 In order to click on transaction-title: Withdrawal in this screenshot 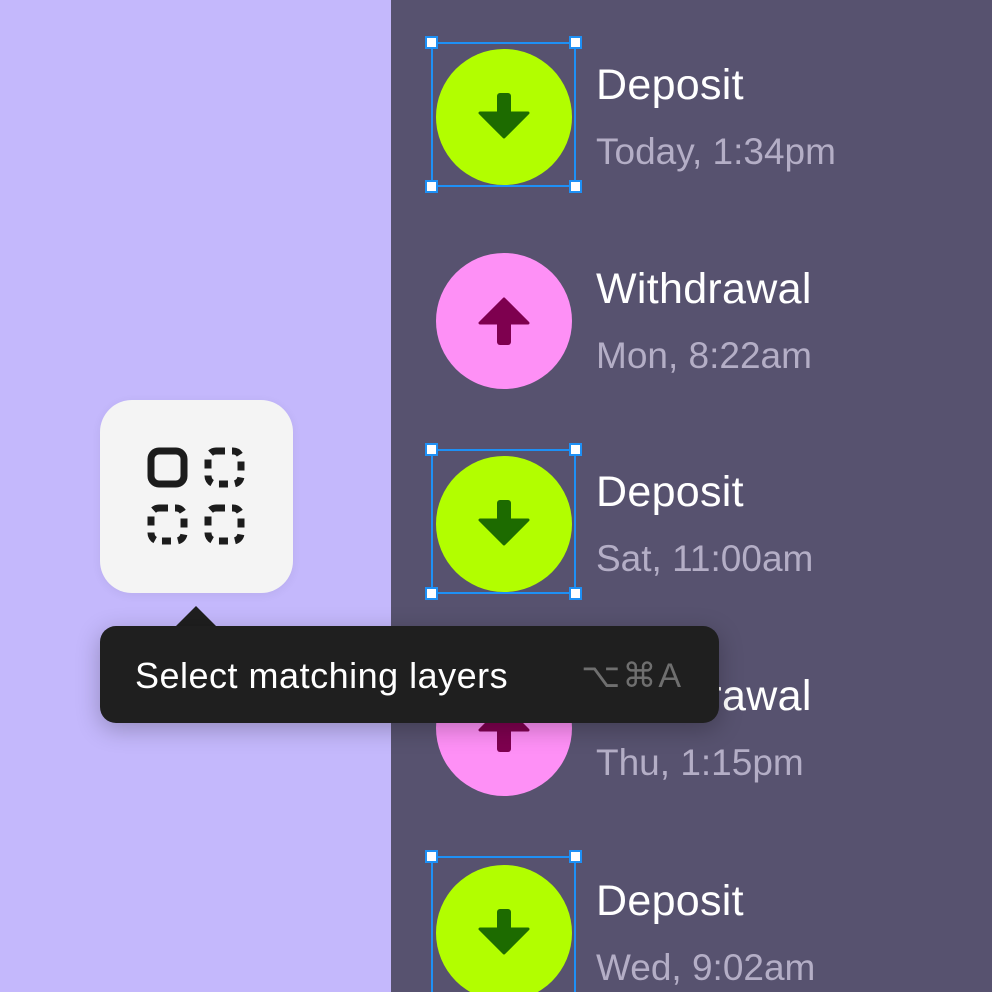, I will do `click(704, 289)`.